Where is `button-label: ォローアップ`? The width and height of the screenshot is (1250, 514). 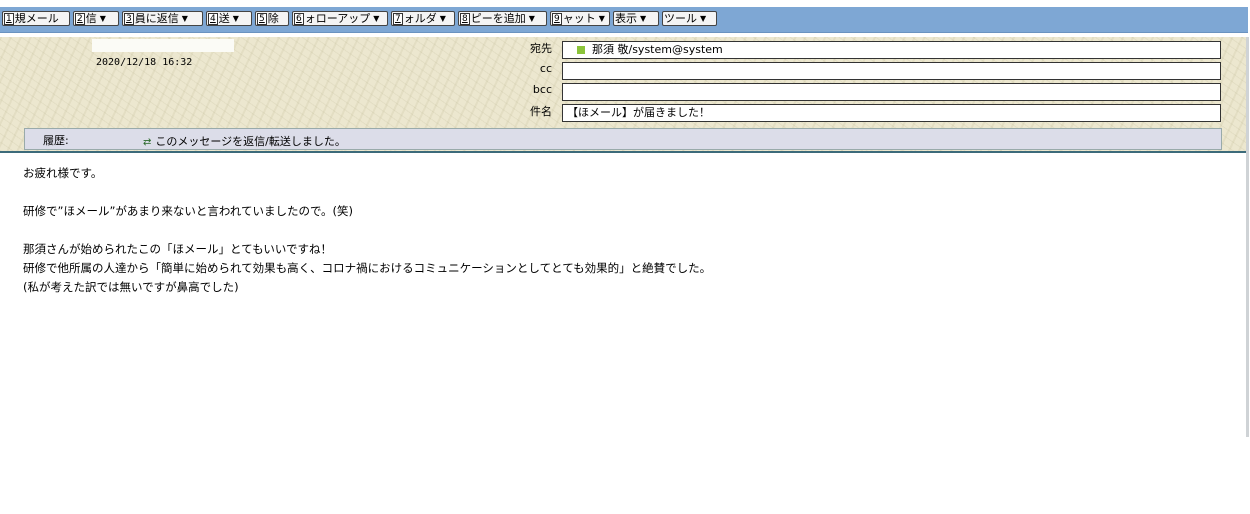
button-label: ォローアップ is located at coordinates (337, 18).